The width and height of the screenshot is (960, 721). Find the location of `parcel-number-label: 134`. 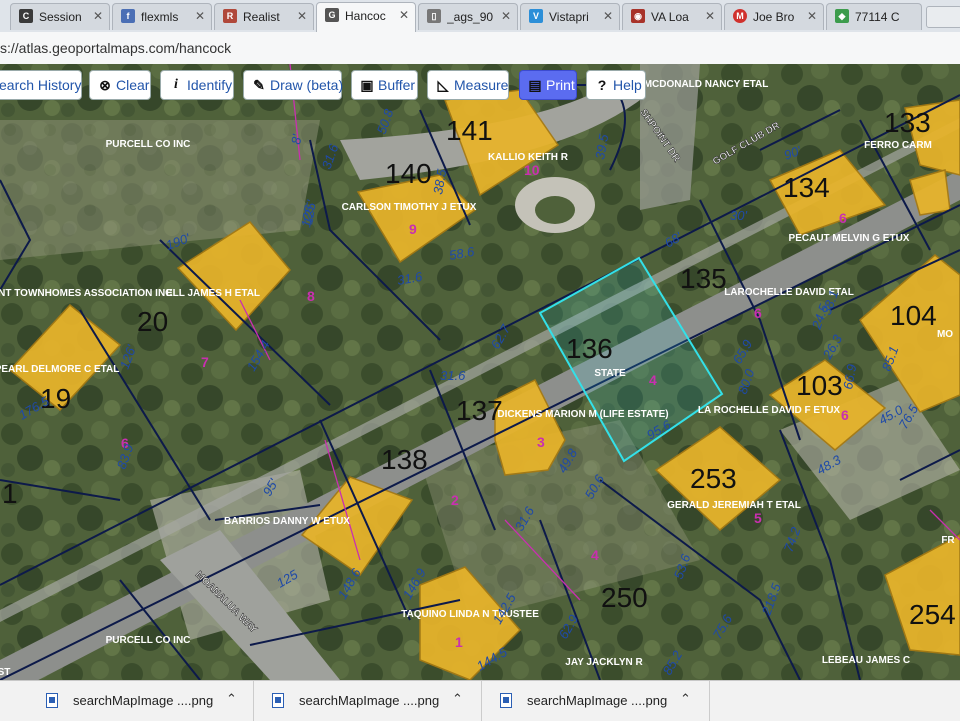

parcel-number-label: 134 is located at coordinates (806, 187).